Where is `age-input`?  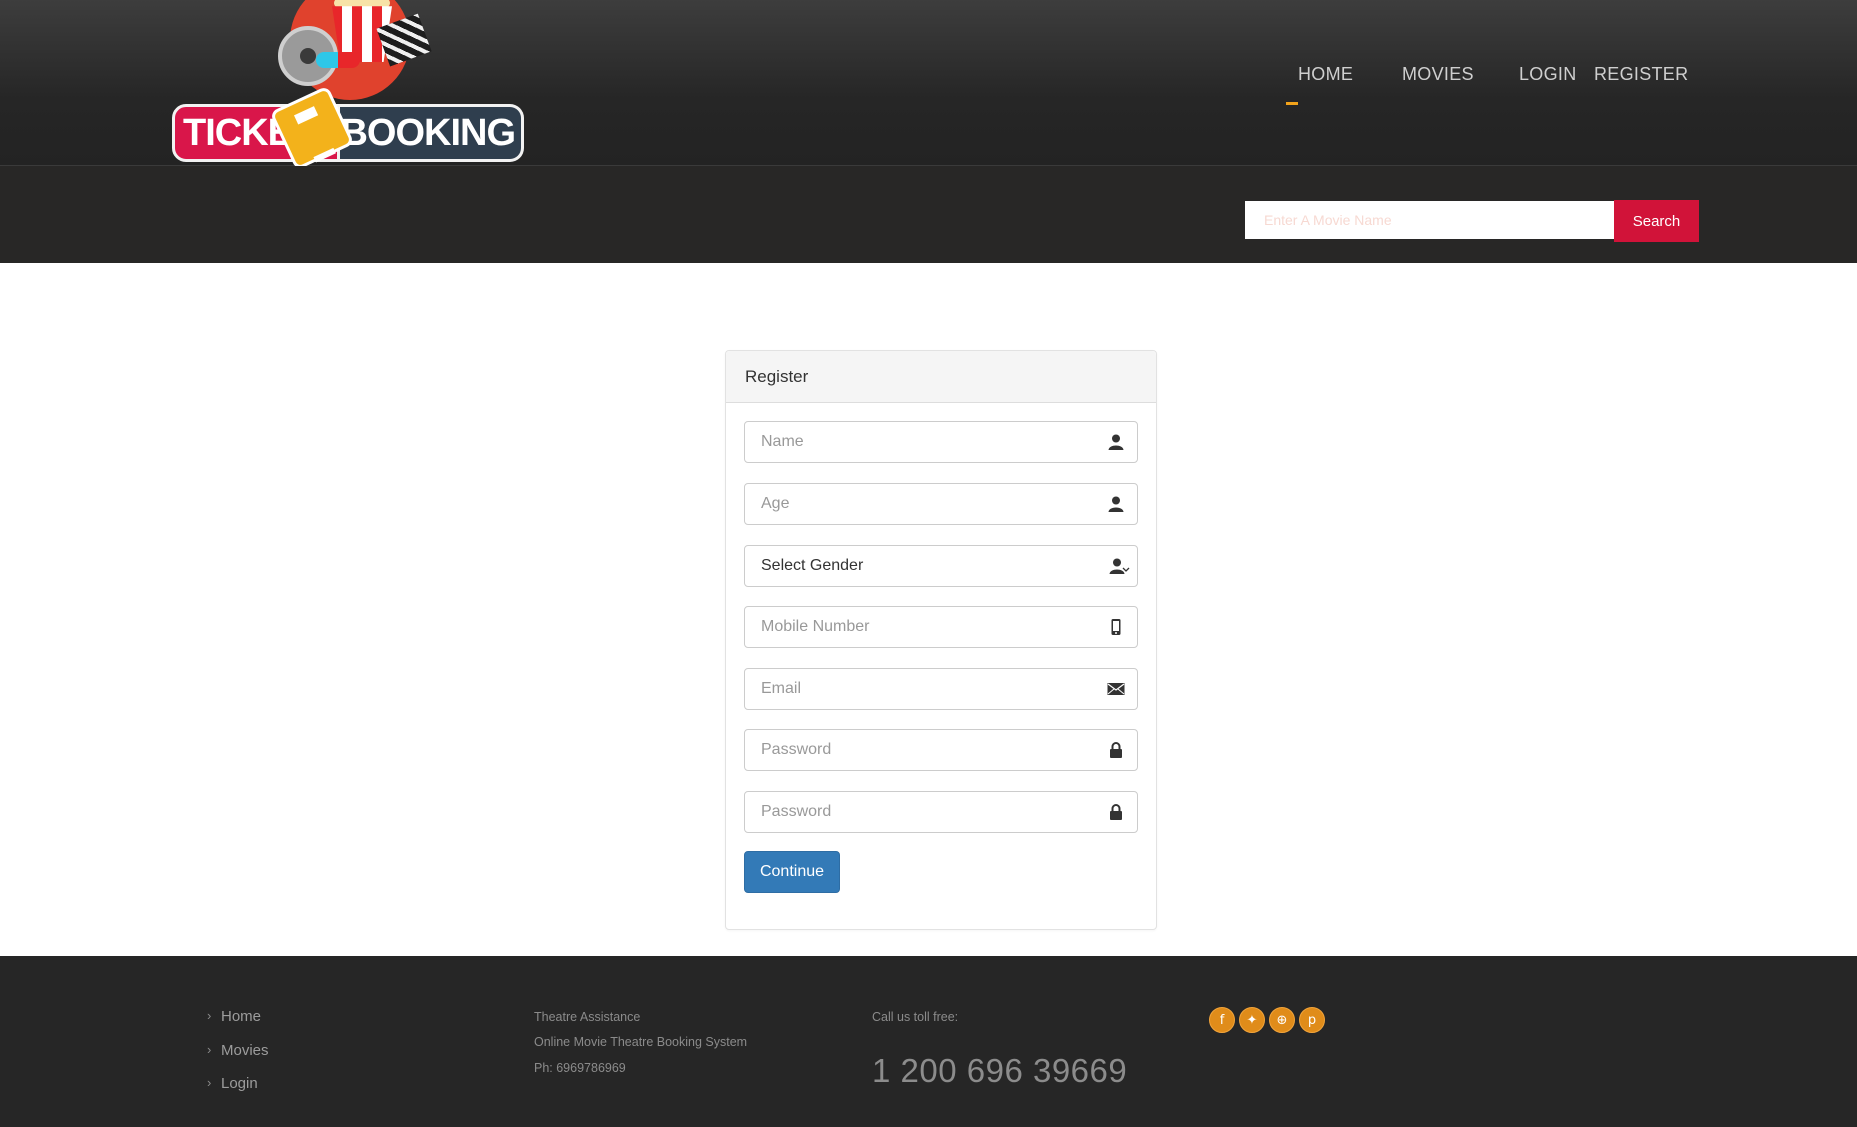 age-input is located at coordinates (941, 504).